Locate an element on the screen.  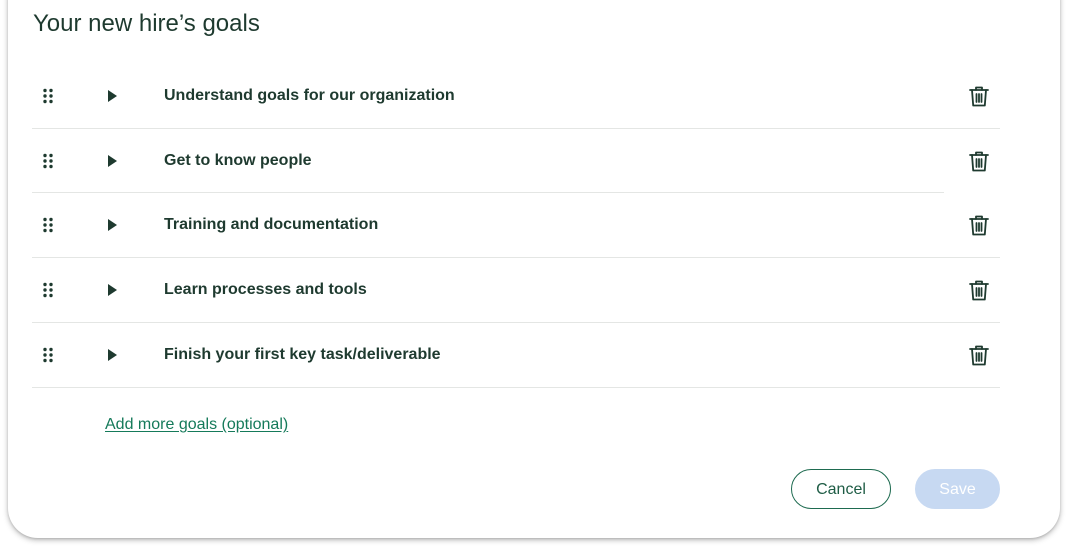
cancel-button: Cancel is located at coordinates (841, 489).